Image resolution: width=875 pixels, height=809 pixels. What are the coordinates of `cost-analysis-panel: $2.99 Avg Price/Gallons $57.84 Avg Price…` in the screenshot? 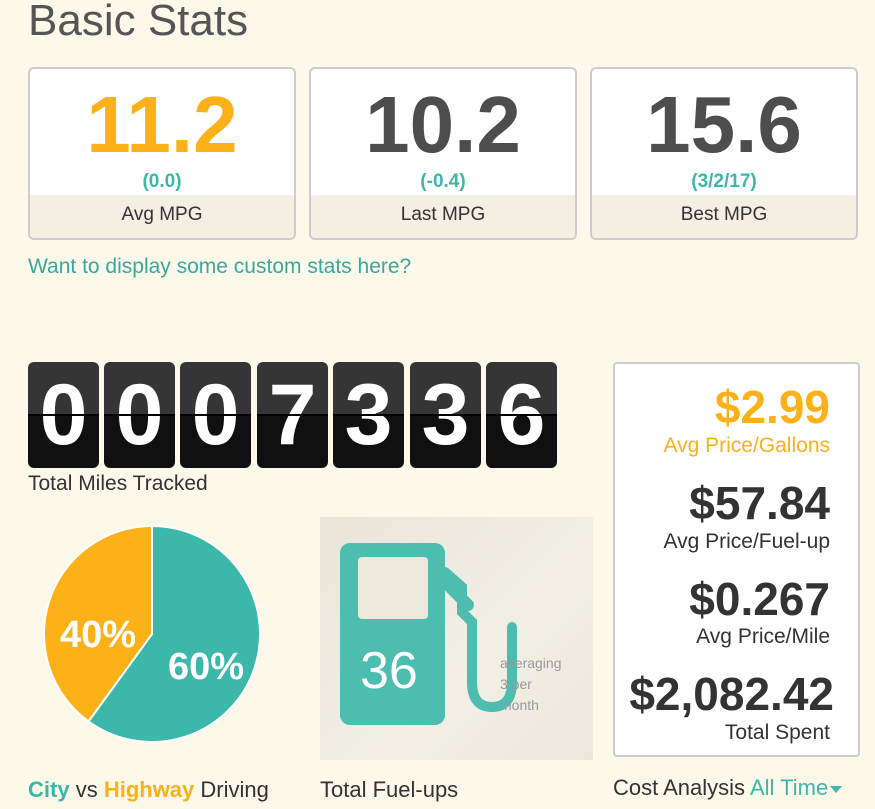 It's located at (736, 559).